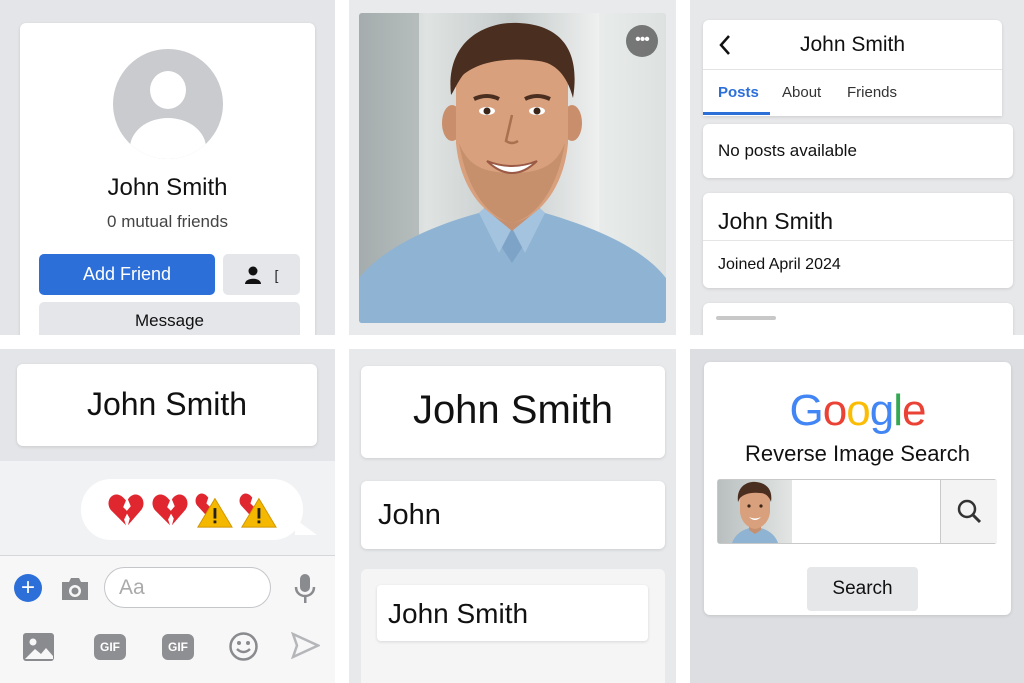 The height and width of the screenshot is (683, 1024). What do you see at coordinates (852, 44) in the screenshot?
I see `page-title: John Smith` at bounding box center [852, 44].